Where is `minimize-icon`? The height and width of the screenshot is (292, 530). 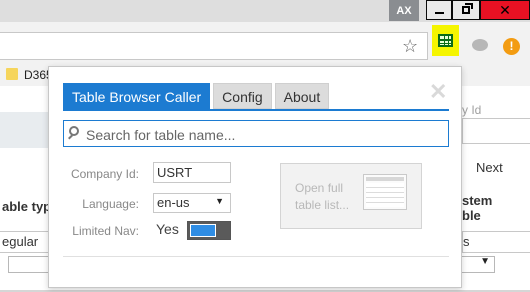
minimize-icon is located at coordinates (439, 13).